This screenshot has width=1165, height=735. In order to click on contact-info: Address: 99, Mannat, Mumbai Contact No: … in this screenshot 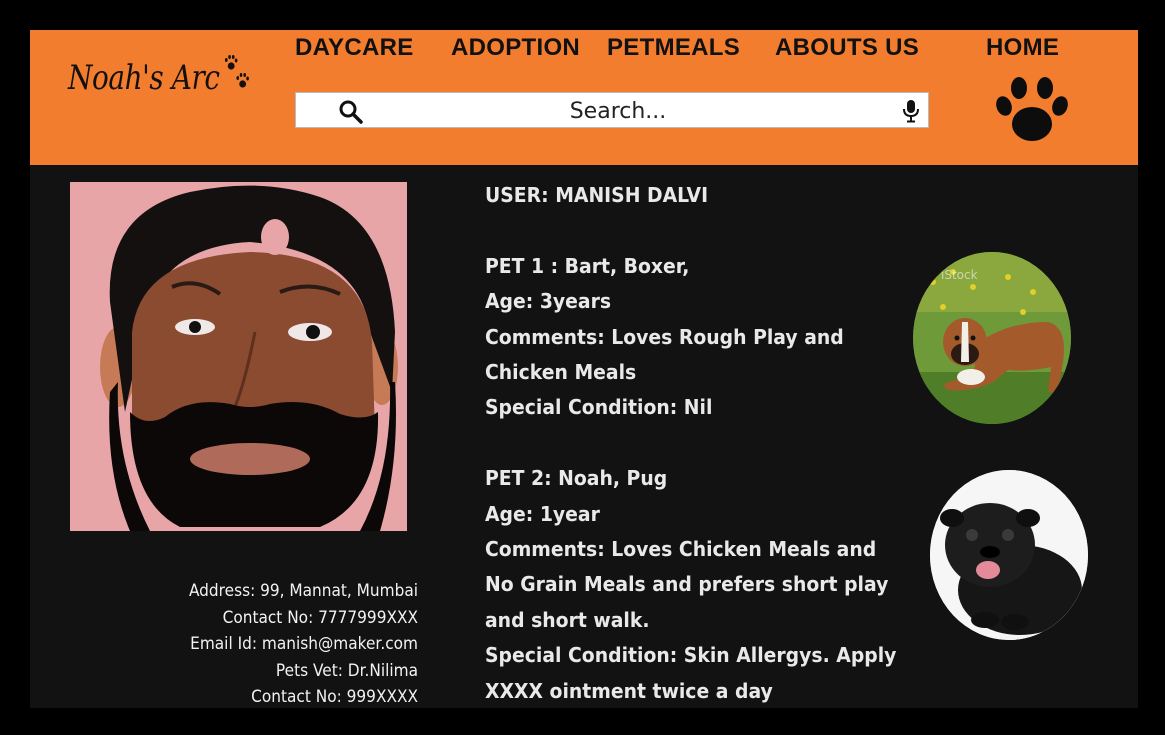, I will do `click(251, 643)`.